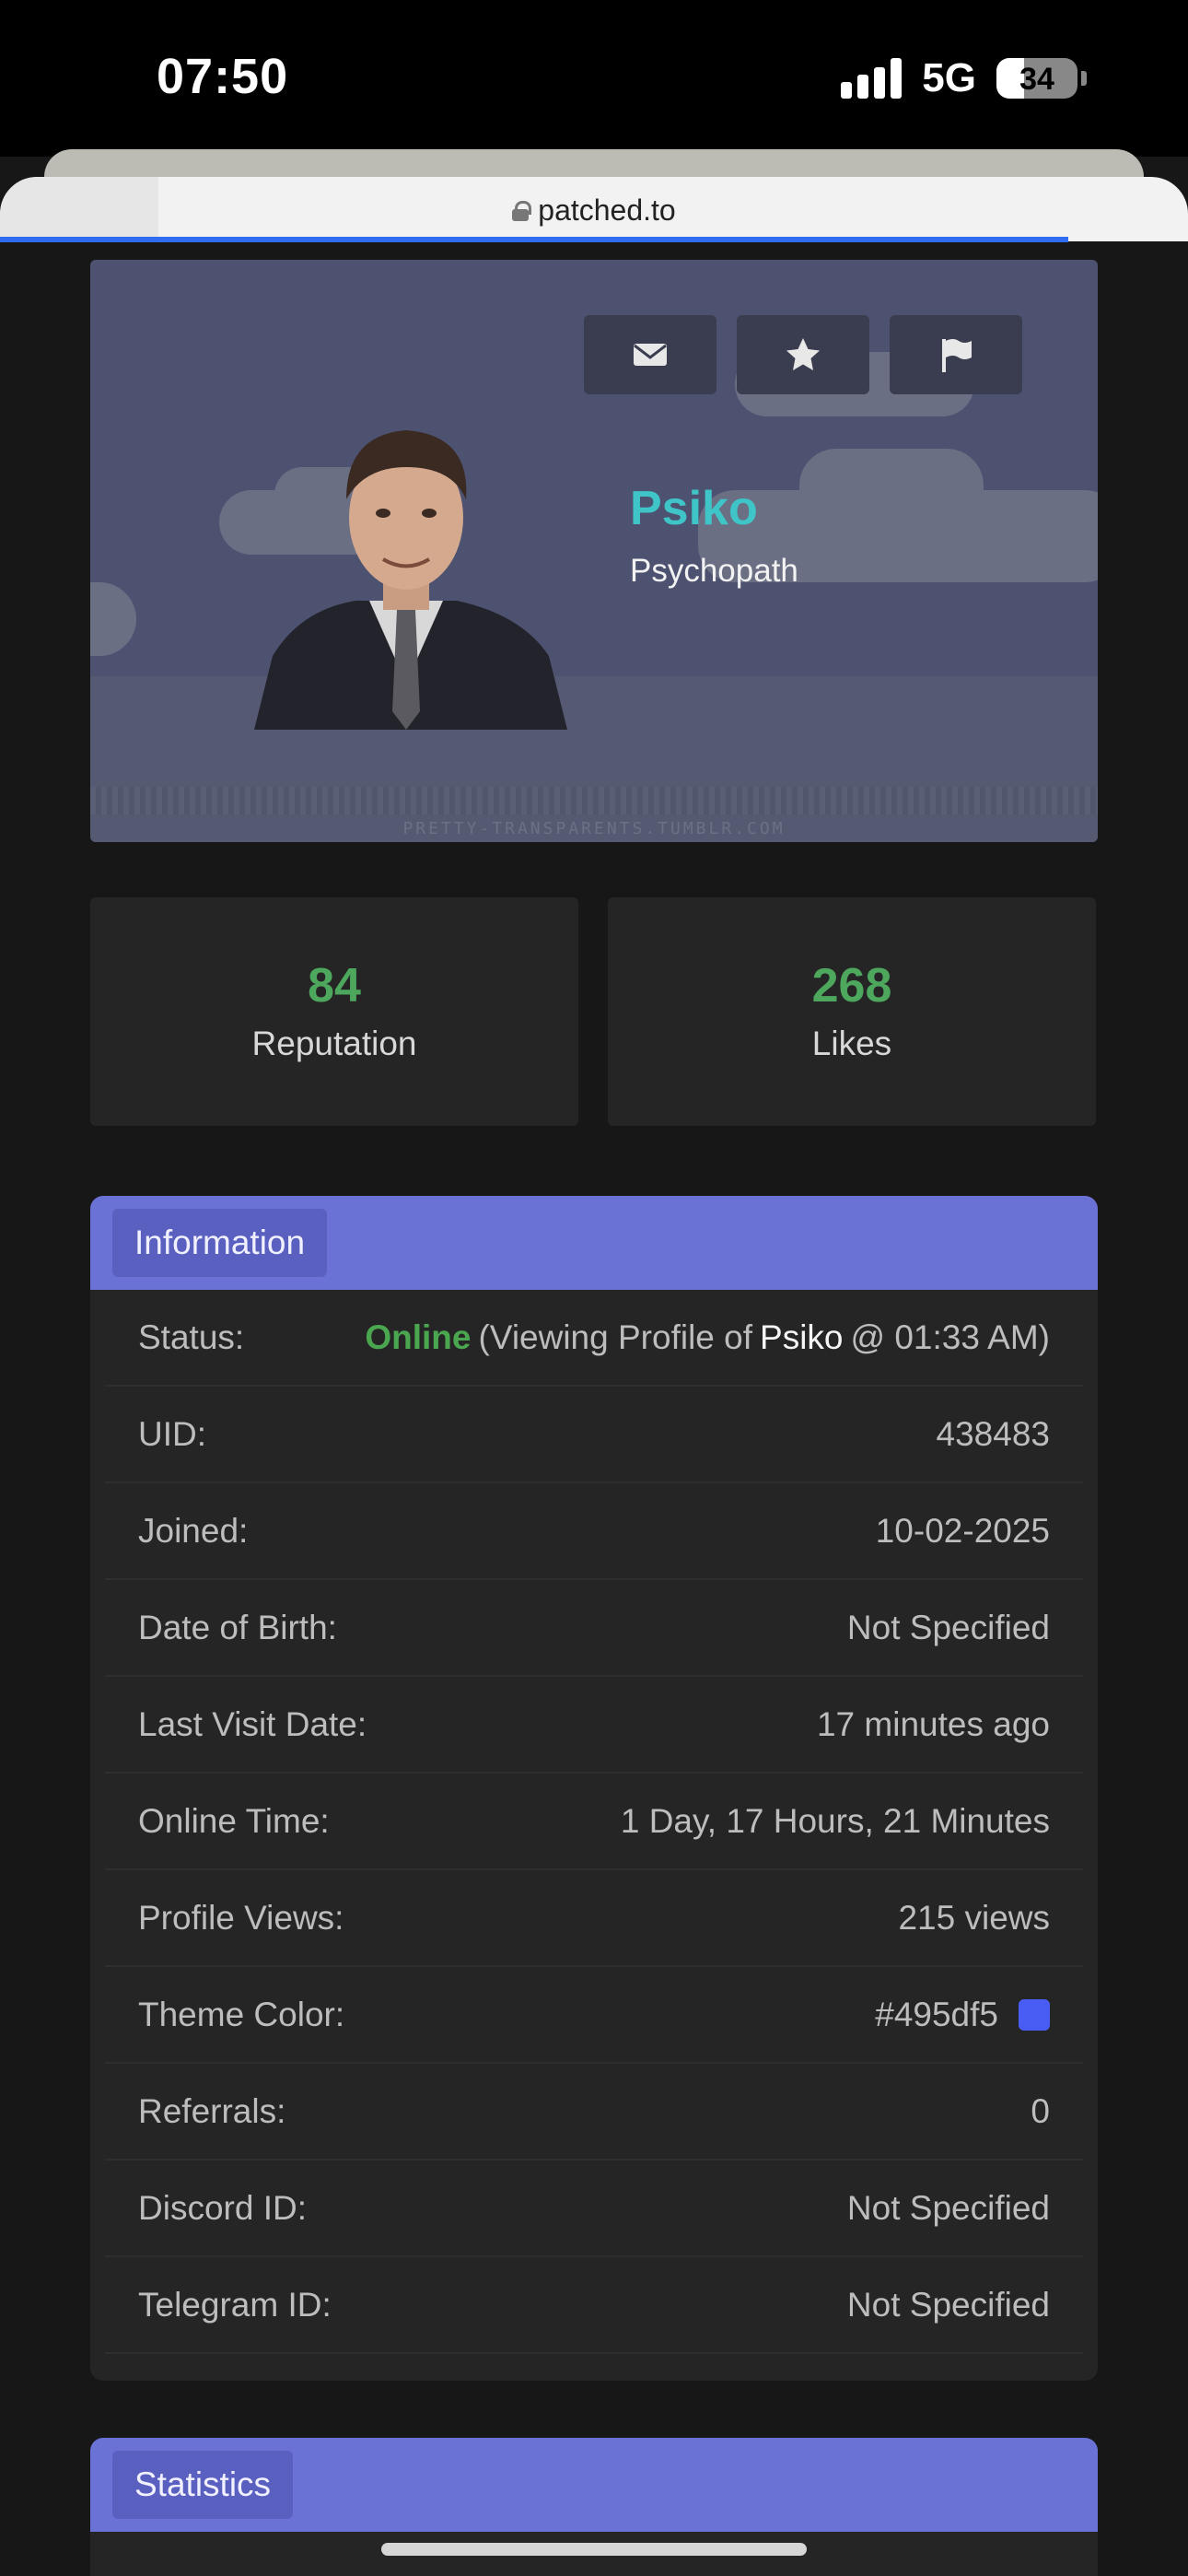  What do you see at coordinates (949, 77) in the screenshot?
I see `network-type: 5G` at bounding box center [949, 77].